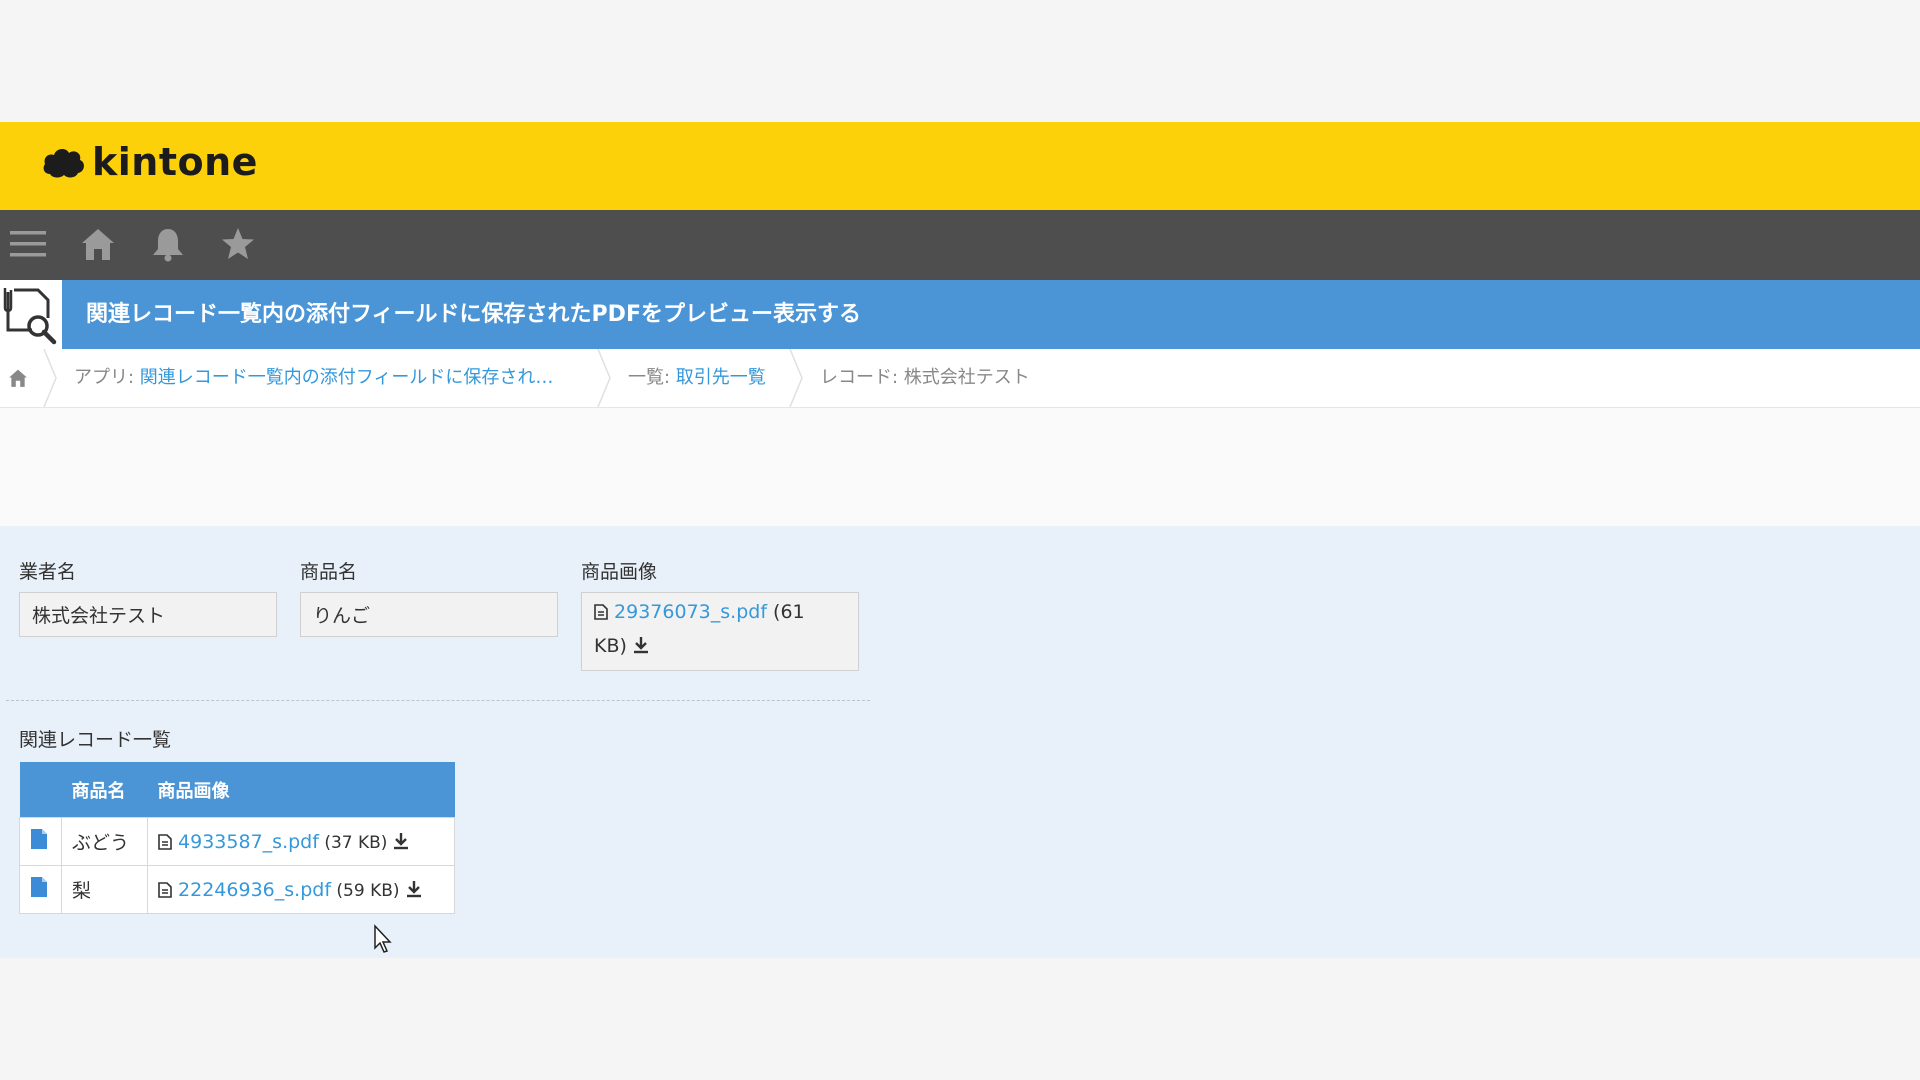  Describe the element at coordinates (690, 612) in the screenshot. I see `image-file-link: 29376073_s.pdf` at that location.